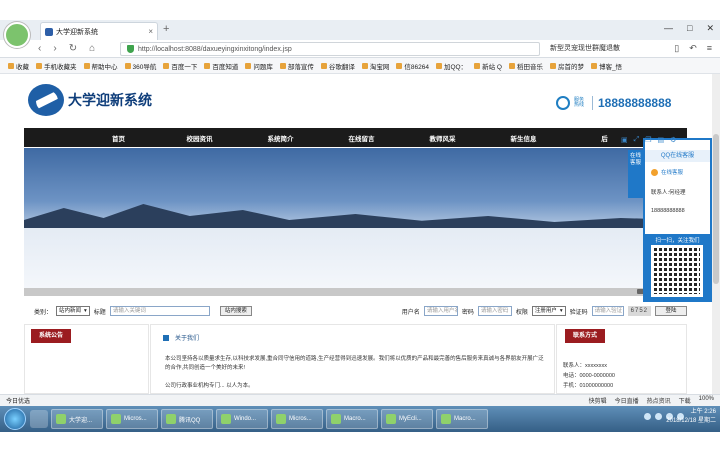 This screenshot has width=720, height=450. What do you see at coordinates (180, 66) in the screenshot?
I see `bookmark-item: 百度一下` at bounding box center [180, 66].